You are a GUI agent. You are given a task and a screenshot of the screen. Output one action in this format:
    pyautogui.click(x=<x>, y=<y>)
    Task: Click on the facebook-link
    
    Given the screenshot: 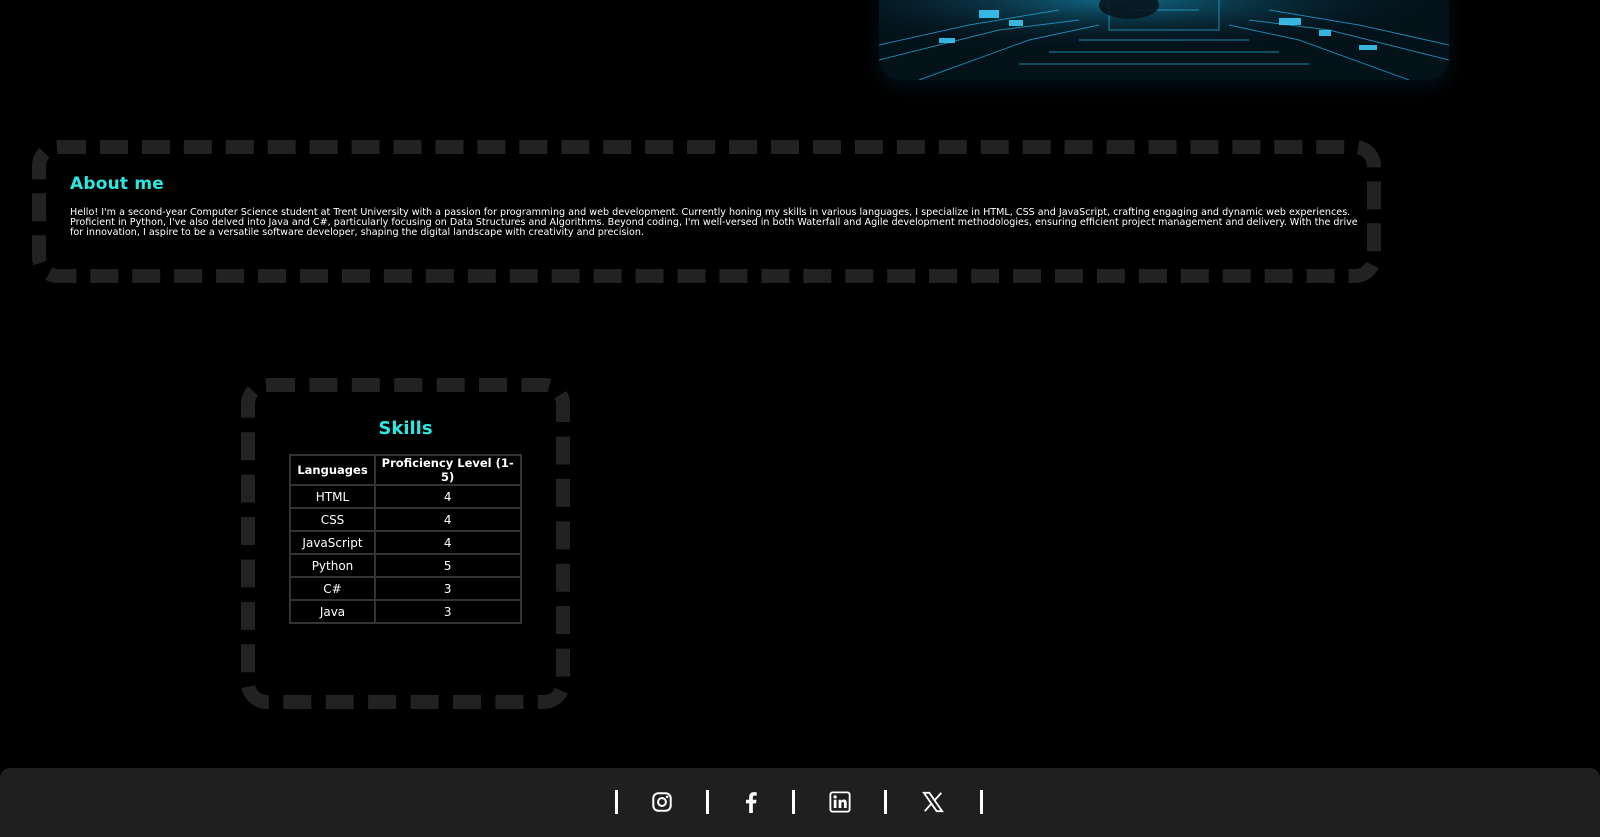 What is the action you would take?
    pyautogui.click(x=751, y=802)
    